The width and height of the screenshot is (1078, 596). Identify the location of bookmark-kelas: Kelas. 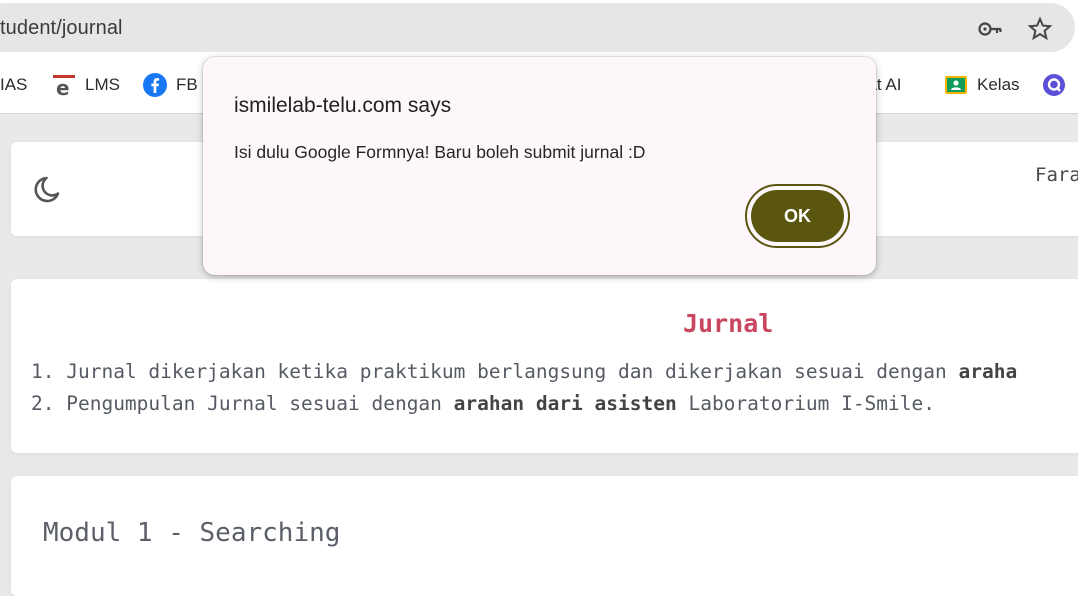
(982, 85).